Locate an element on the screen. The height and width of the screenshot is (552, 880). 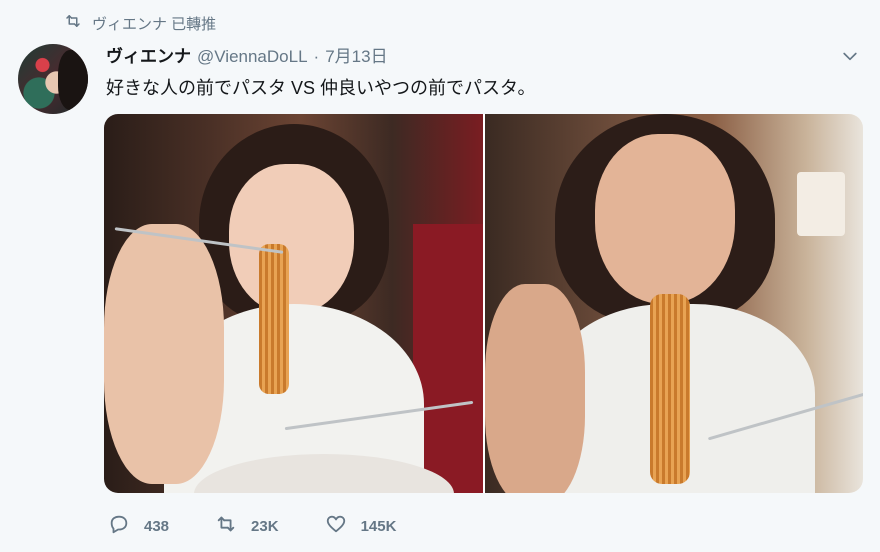
retweet-button: 23K is located at coordinates (247, 526).